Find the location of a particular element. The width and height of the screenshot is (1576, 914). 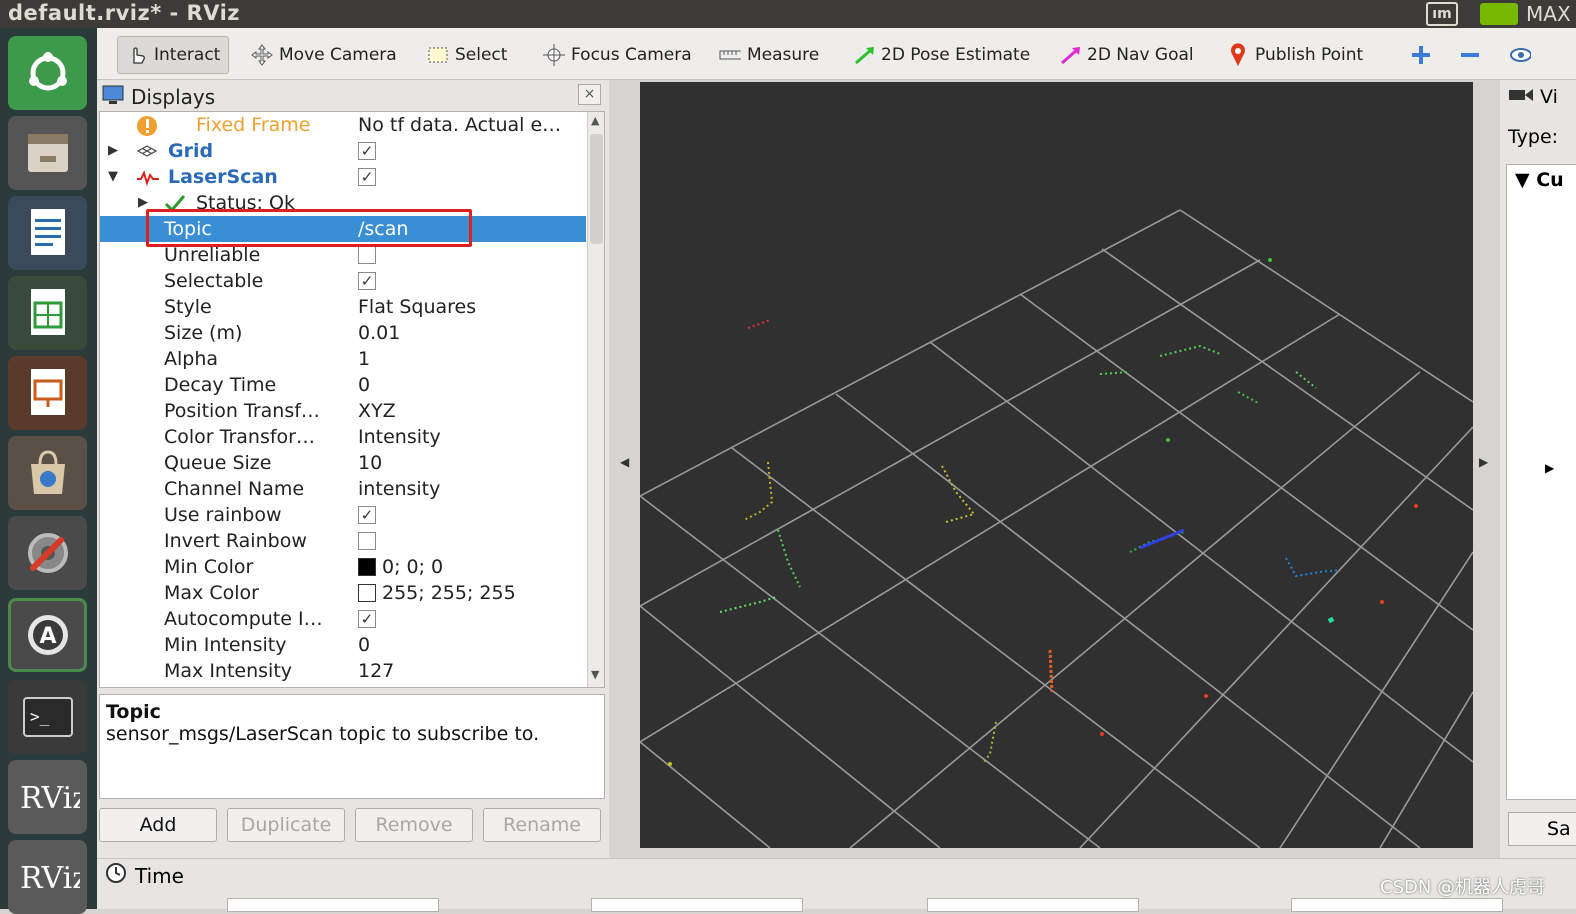

invert-rainbow-checkbox is located at coordinates (367, 541).